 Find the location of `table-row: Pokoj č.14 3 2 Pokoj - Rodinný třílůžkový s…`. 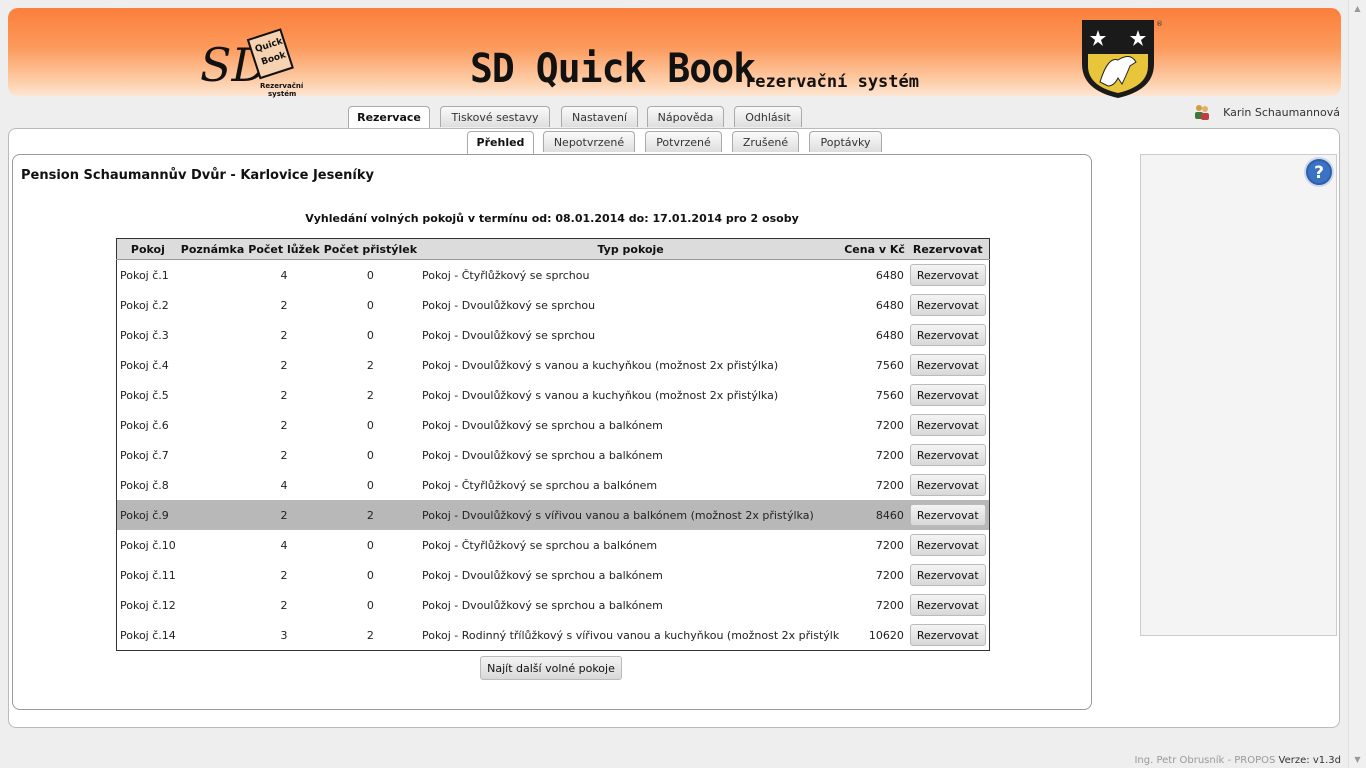

table-row: Pokoj č.14 3 2 Pokoj - Rodinný třílůžkový s… is located at coordinates (553, 635).